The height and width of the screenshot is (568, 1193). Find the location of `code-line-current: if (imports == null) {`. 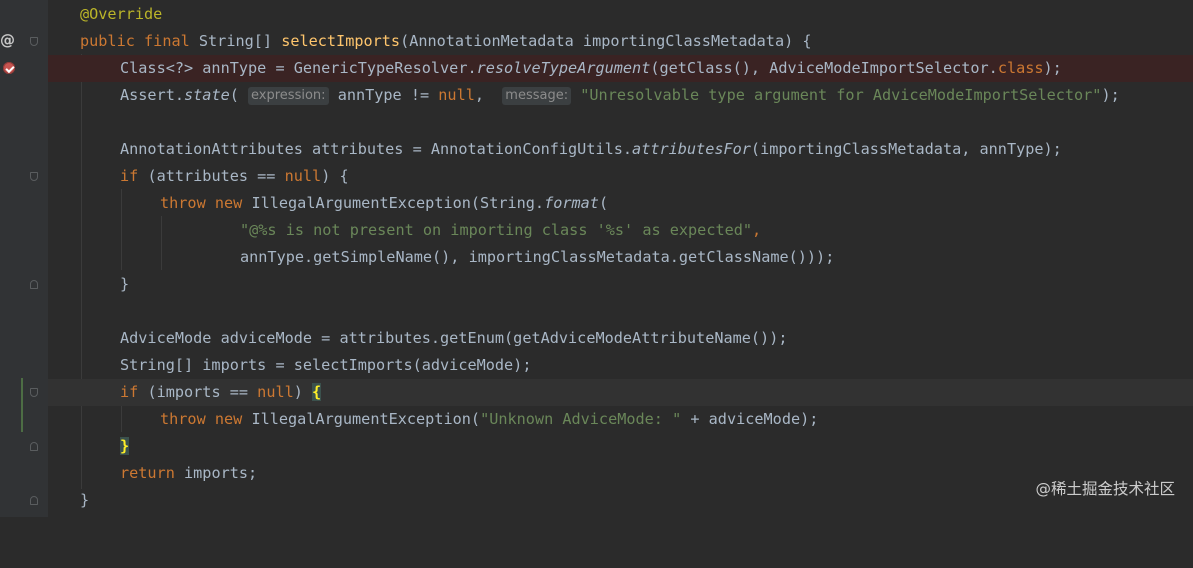

code-line-current: if (imports == null) { is located at coordinates (620, 392).